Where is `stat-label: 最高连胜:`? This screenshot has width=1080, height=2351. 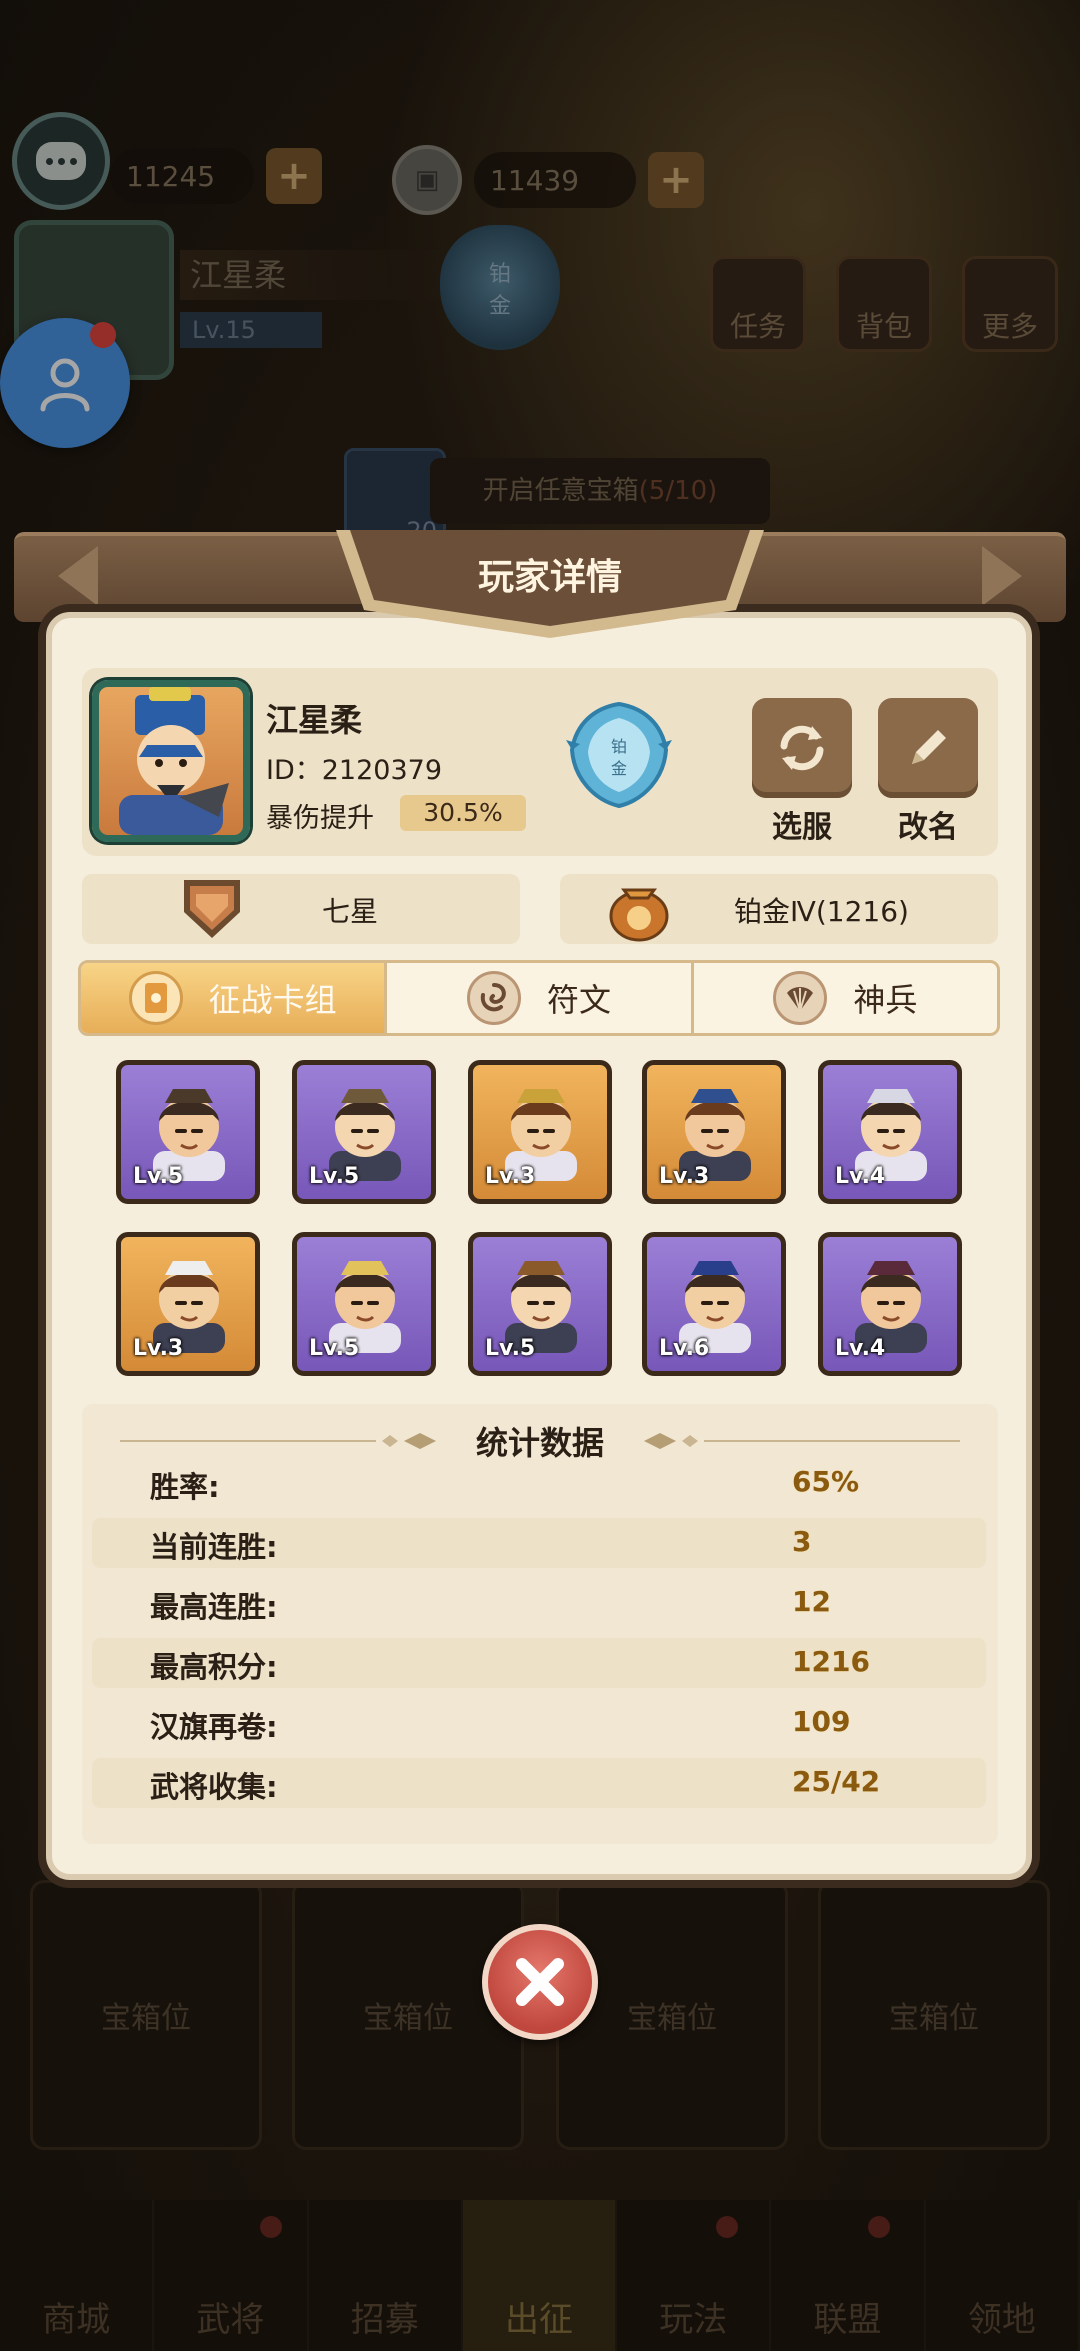
stat-label: 最高连胜: is located at coordinates (214, 1607).